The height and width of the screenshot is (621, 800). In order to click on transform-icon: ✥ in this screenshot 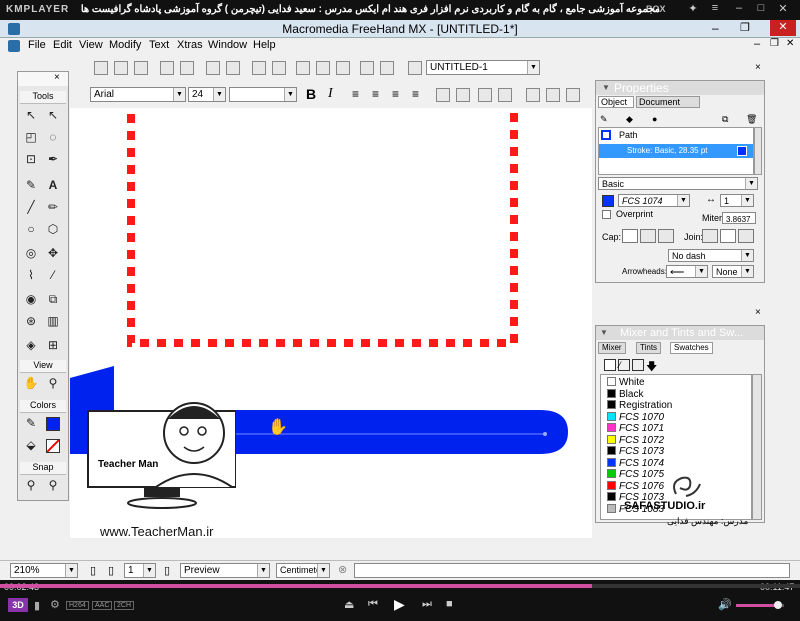, I will do `click(53, 253)`.